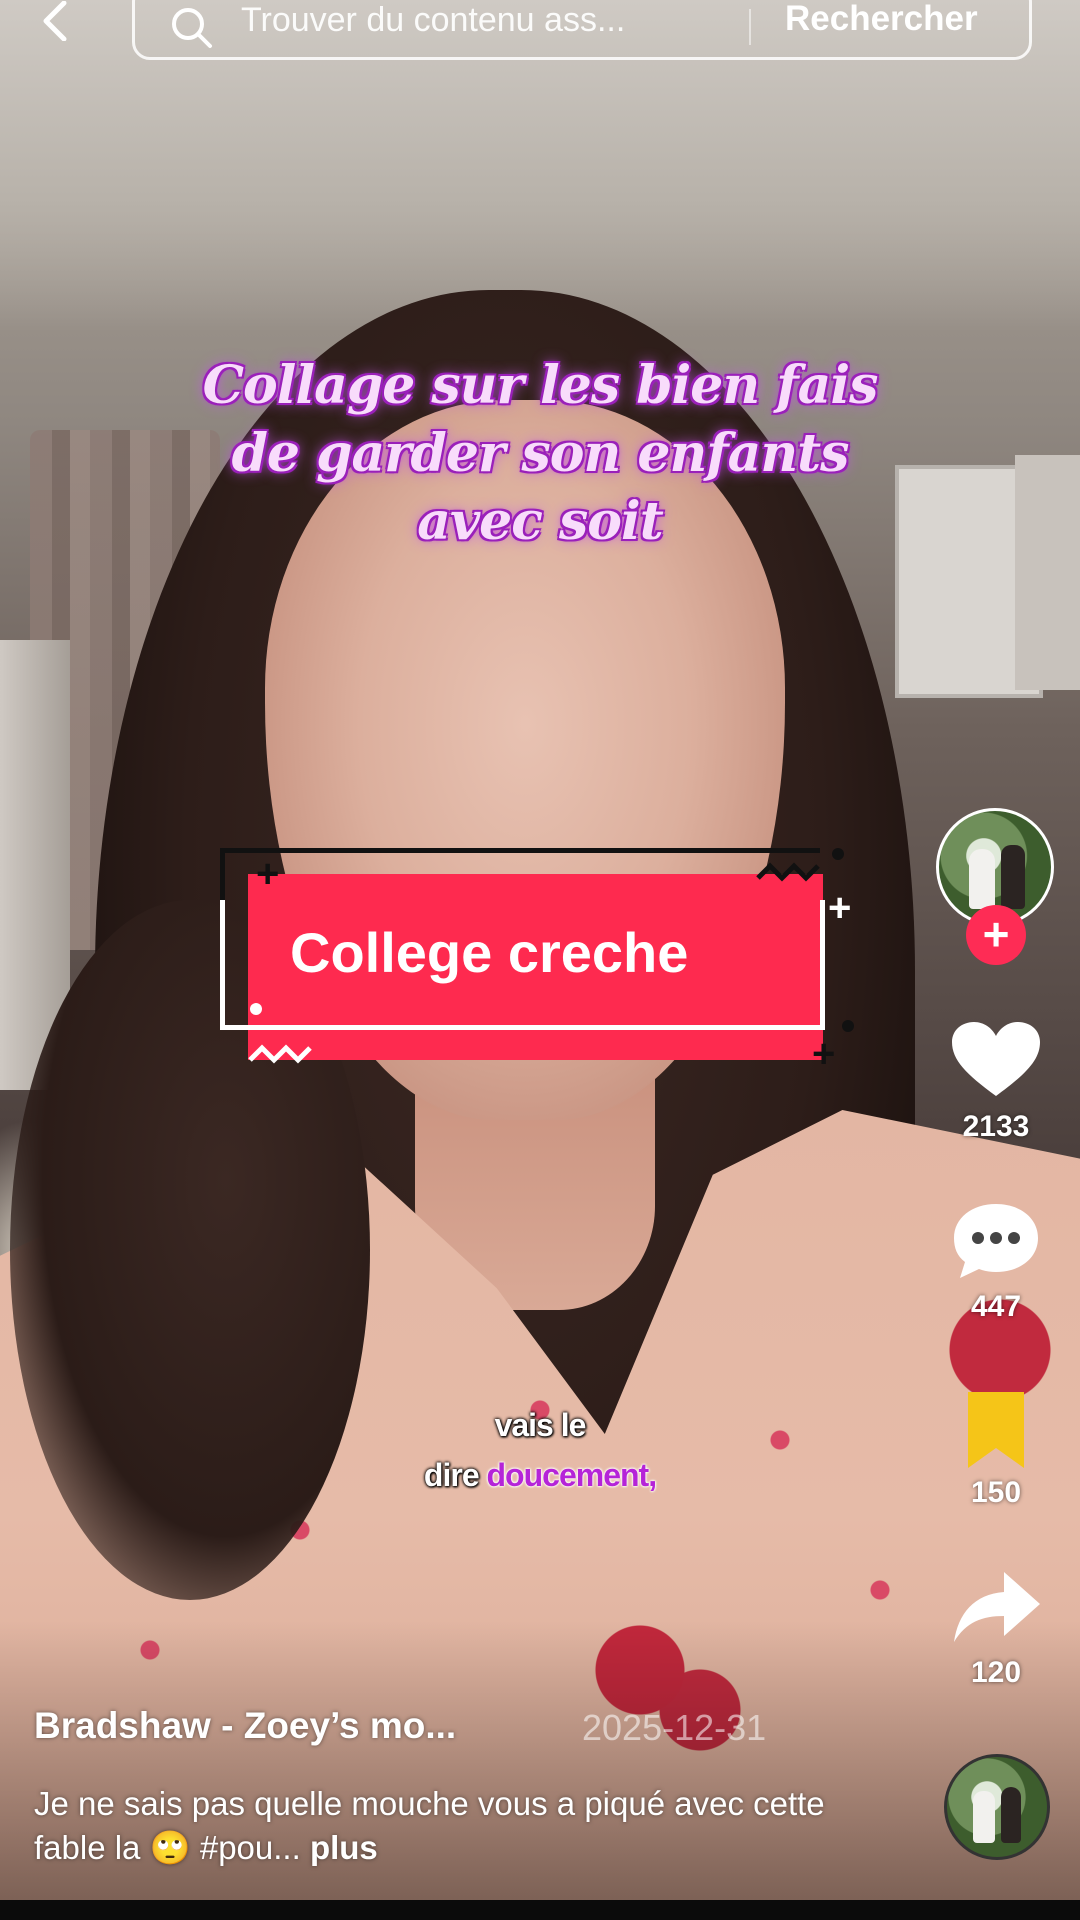 The height and width of the screenshot is (1920, 1080). What do you see at coordinates (996, 1060) in the screenshot?
I see `heart-icon` at bounding box center [996, 1060].